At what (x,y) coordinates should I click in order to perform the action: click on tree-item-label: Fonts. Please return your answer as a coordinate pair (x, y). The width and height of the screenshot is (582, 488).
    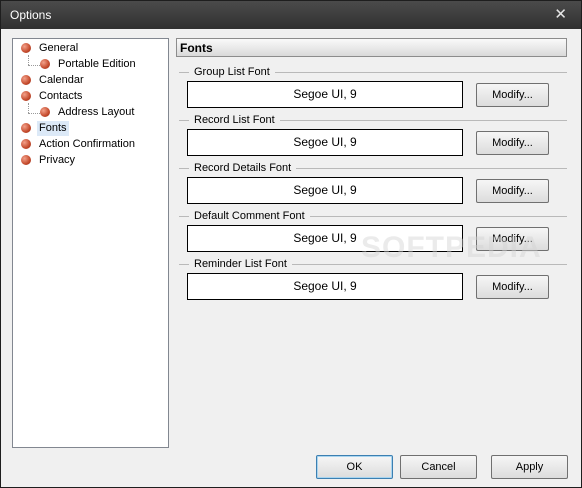
    Looking at the image, I should click on (53, 128).